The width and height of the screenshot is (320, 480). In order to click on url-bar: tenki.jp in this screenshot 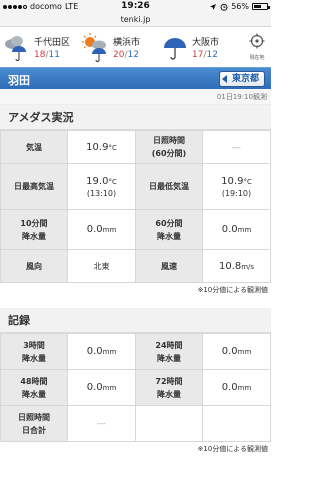, I will do `click(135, 20)`.